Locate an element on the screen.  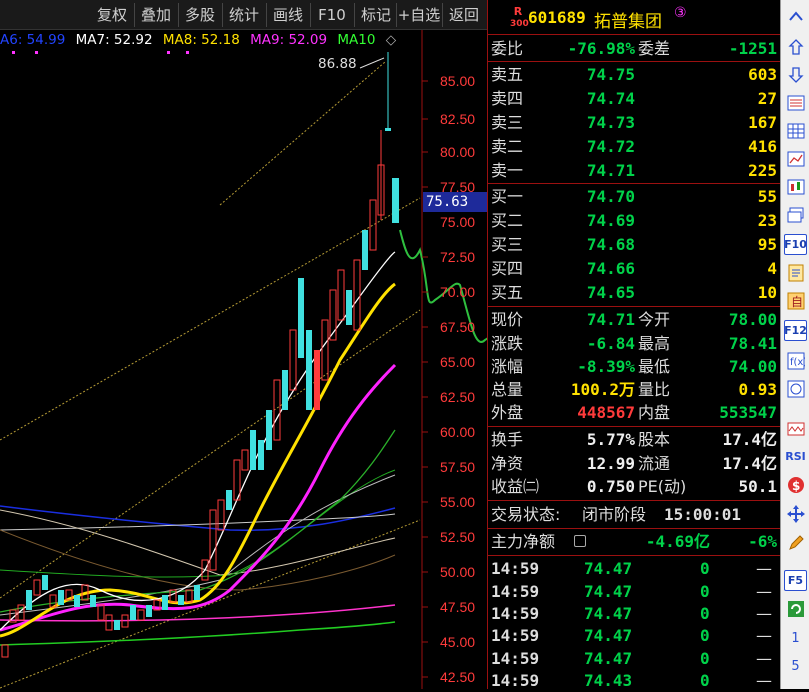
rsi-icon: RSI is located at coordinates (795, 456).